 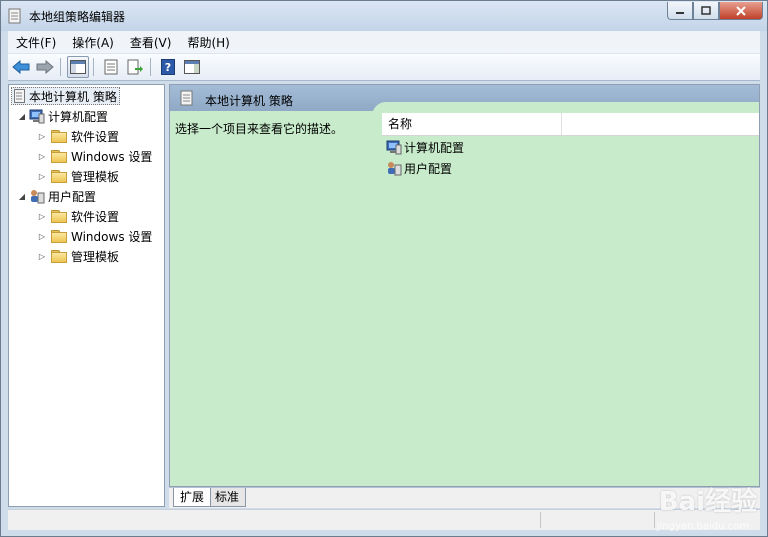 I want to click on tree-item-user-software: ▷ 软件设置, so click(x=78, y=216).